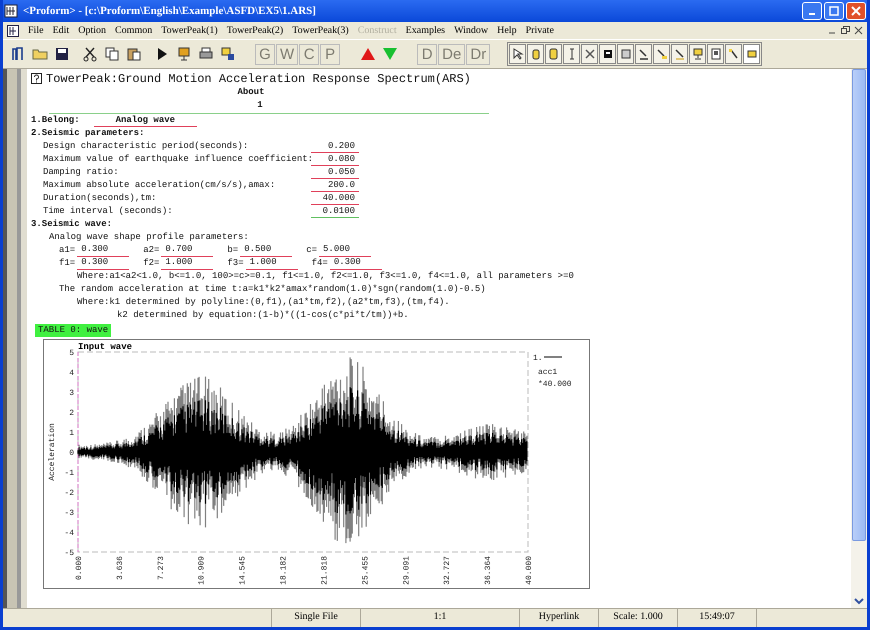 This screenshot has height=630, width=870. I want to click on legend-line, so click(553, 357).